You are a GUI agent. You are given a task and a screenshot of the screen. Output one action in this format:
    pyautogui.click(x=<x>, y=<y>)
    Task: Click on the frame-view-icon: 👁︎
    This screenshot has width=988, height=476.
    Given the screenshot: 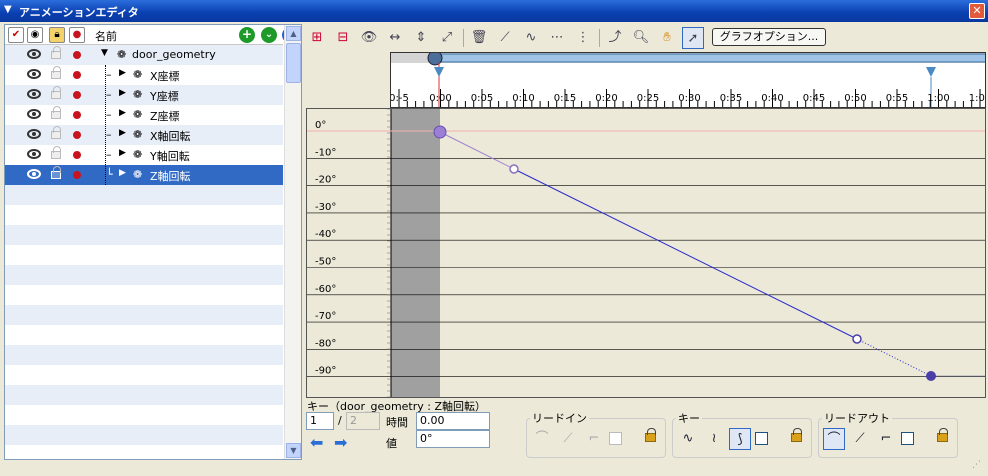 What is the action you would take?
    pyautogui.click(x=369, y=38)
    